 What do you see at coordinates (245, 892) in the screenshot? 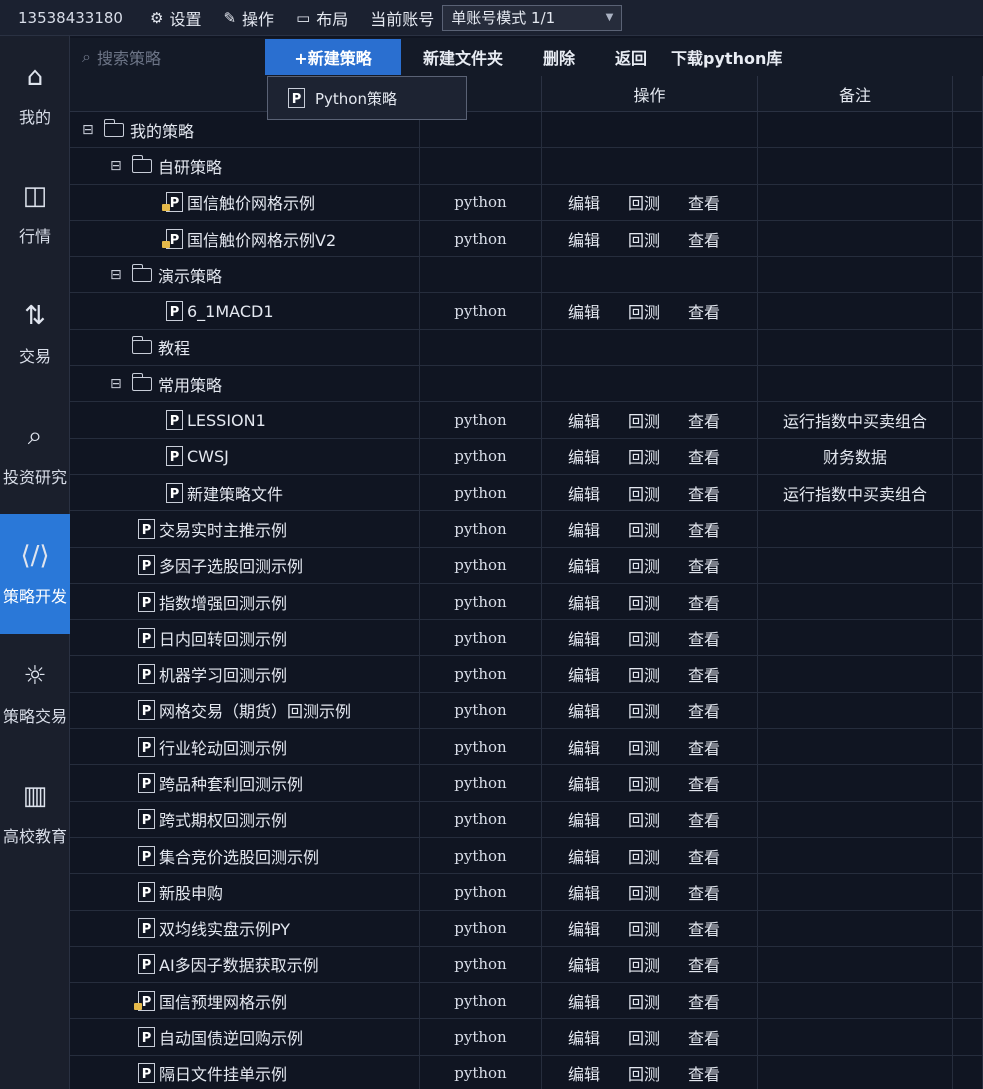
I see `name-cell: P 新股申购` at bounding box center [245, 892].